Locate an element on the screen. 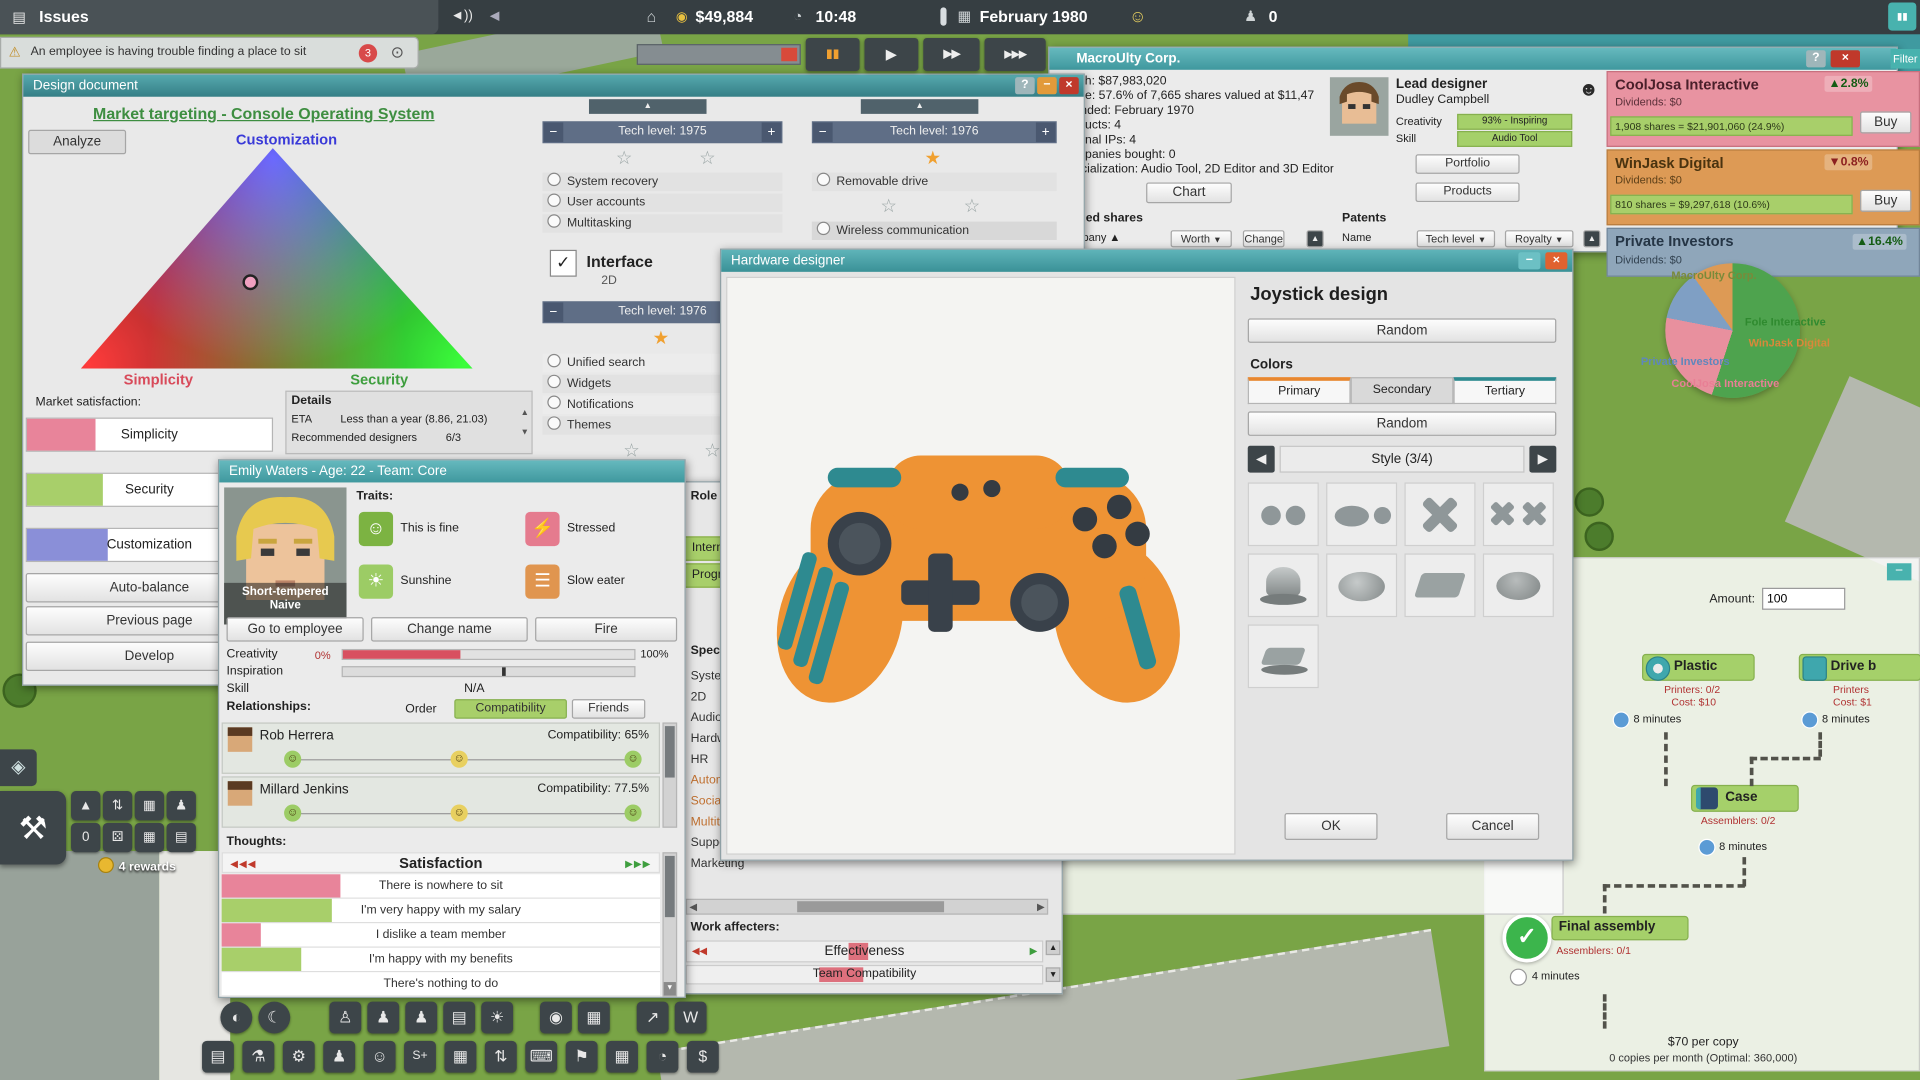 This screenshot has height=1080, width=1920. patent-name-column: Name is located at coordinates (1356, 237).